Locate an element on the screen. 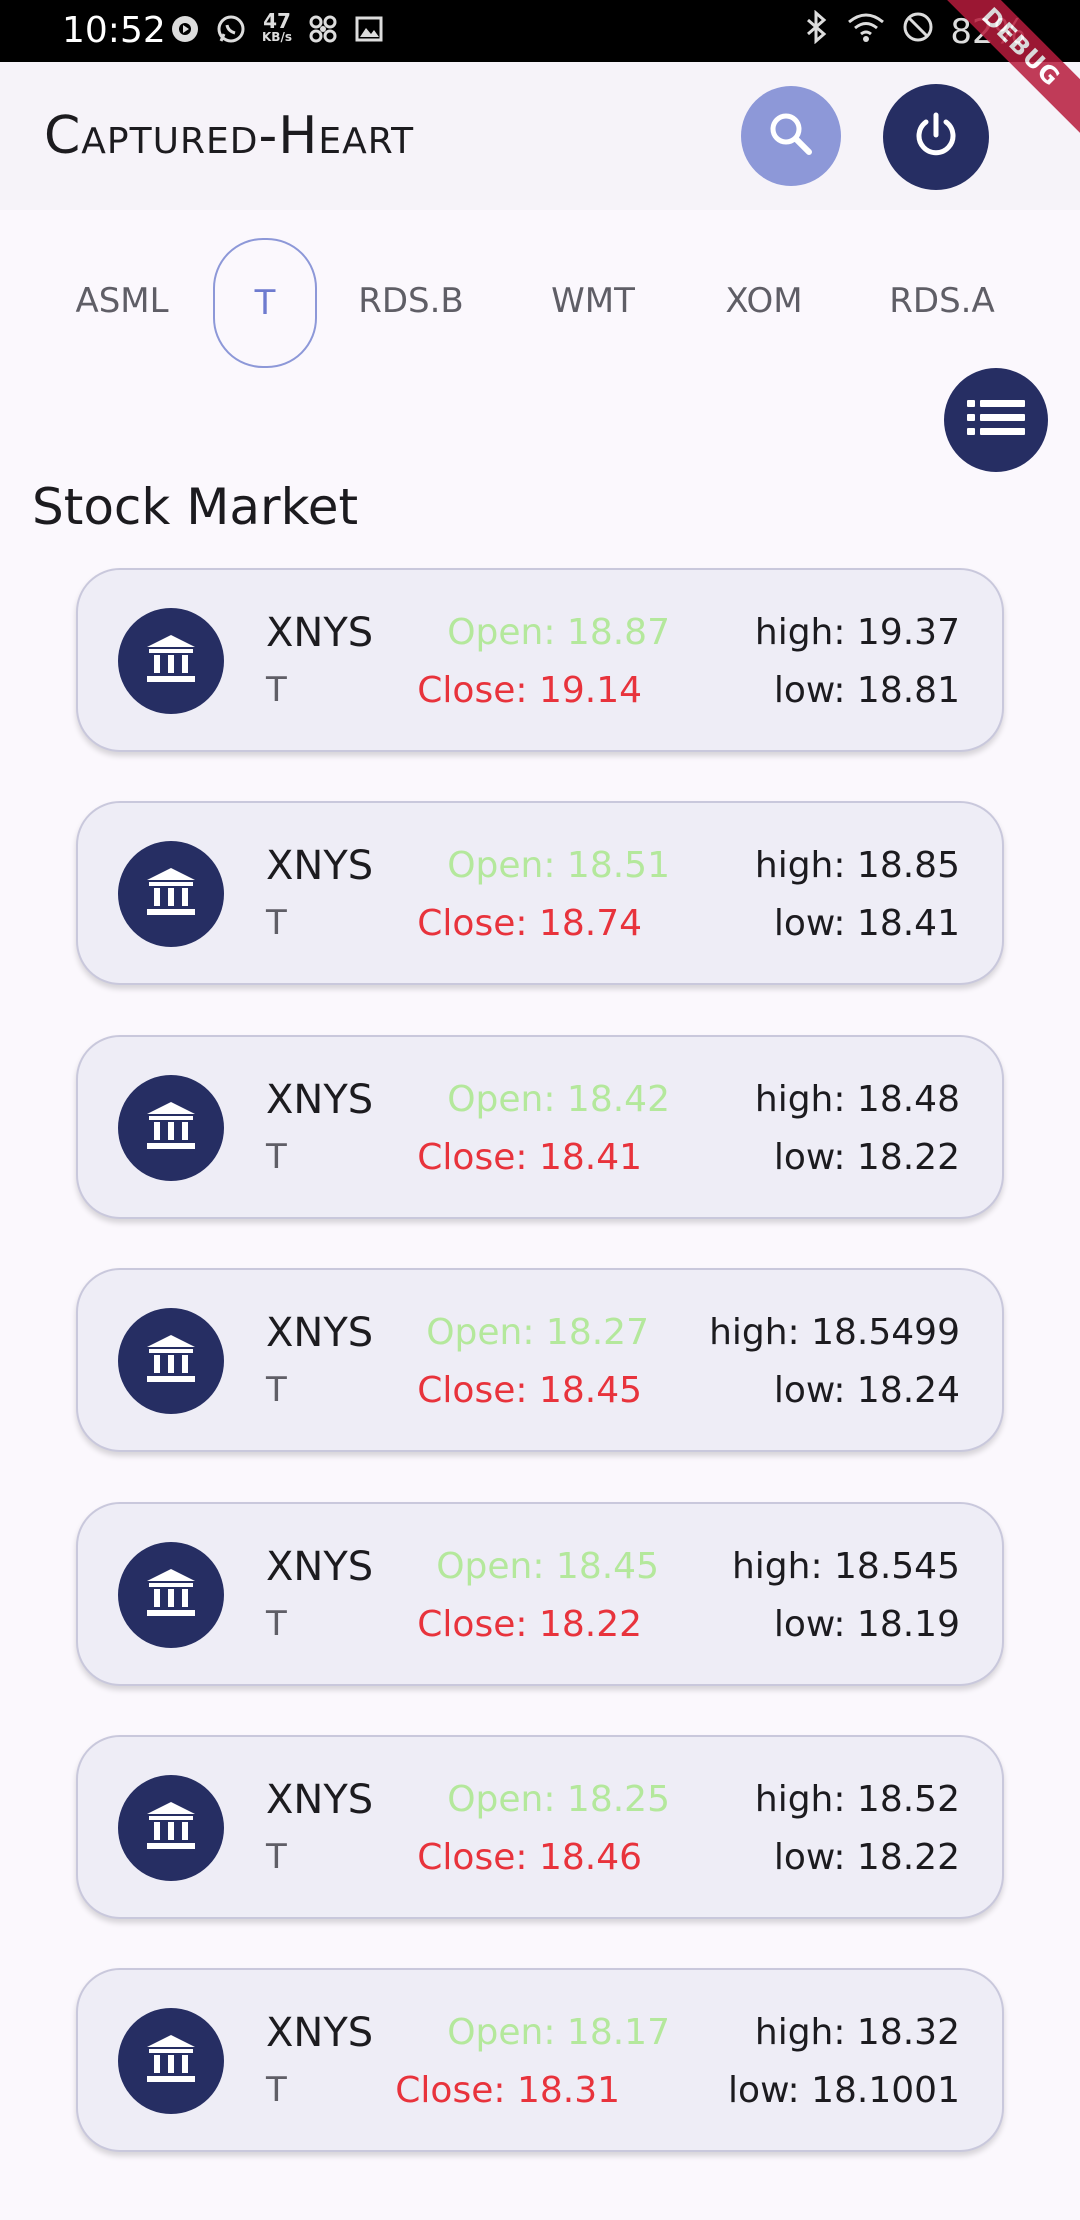 This screenshot has height=2220, width=1080. stock-high: high: 18.85 is located at coordinates (857, 865).